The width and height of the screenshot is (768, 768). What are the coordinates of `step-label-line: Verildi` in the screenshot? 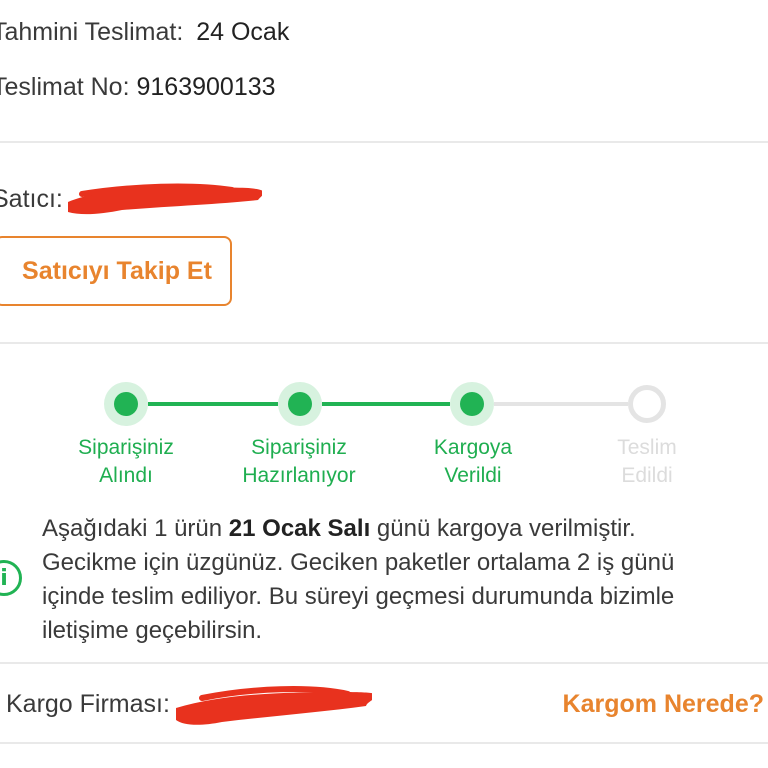 It's located at (473, 475).